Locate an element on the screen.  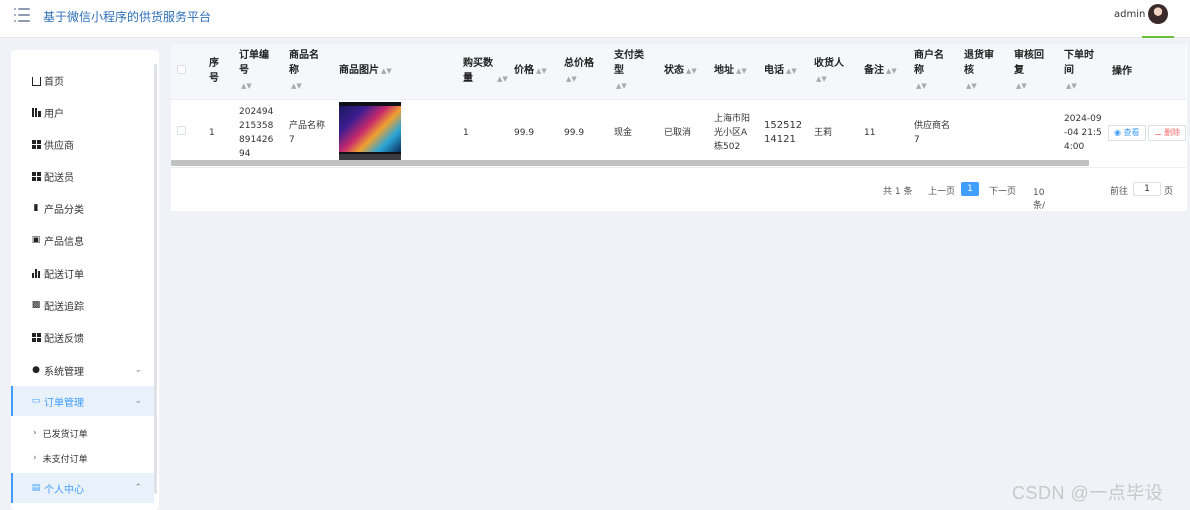
select-all-checkbox is located at coordinates (181, 69).